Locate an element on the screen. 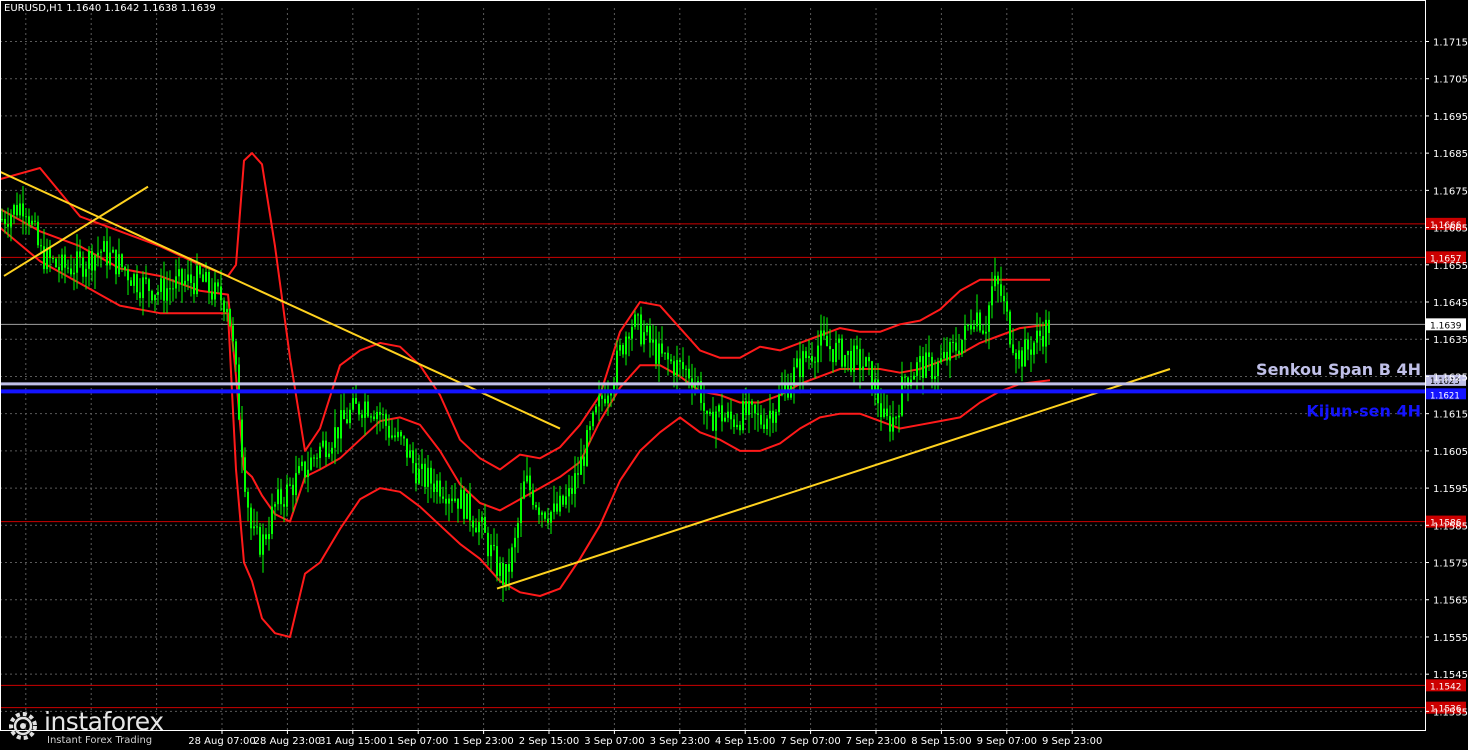 This screenshot has height=750, width=1468. x-tick-label: 28 Aug 07:00 is located at coordinates (221, 741).